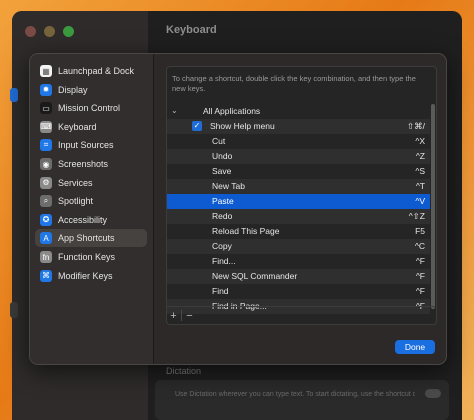 Image resolution: width=474 pixels, height=420 pixels. I want to click on mission-control-icon: ▭, so click(46, 108).